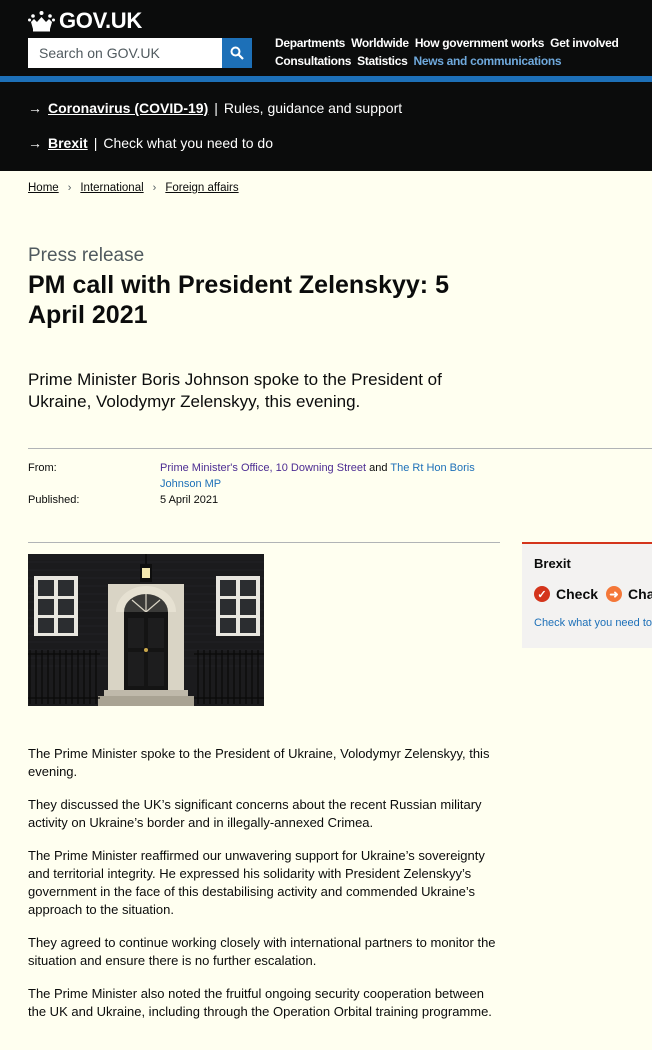 The image size is (652, 1050). Describe the element at coordinates (100, 20) in the screenshot. I see `logo-text: GOV.UK` at that location.